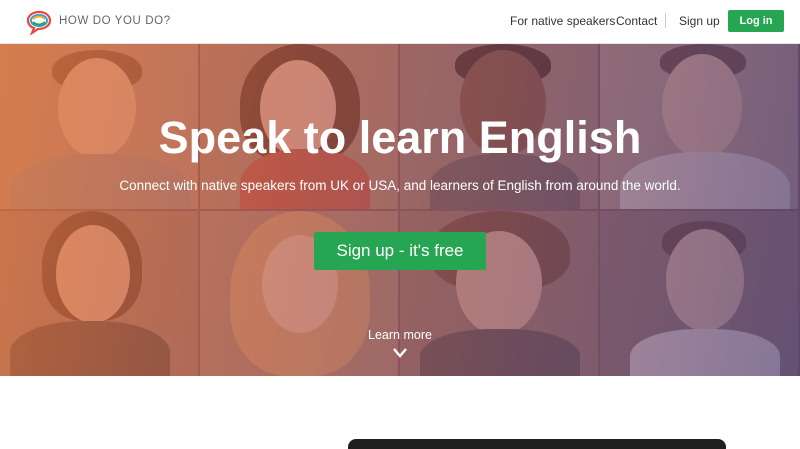 The height and width of the screenshot is (449, 800). What do you see at coordinates (400, 137) in the screenshot?
I see `hero-title: Speak to learn English` at bounding box center [400, 137].